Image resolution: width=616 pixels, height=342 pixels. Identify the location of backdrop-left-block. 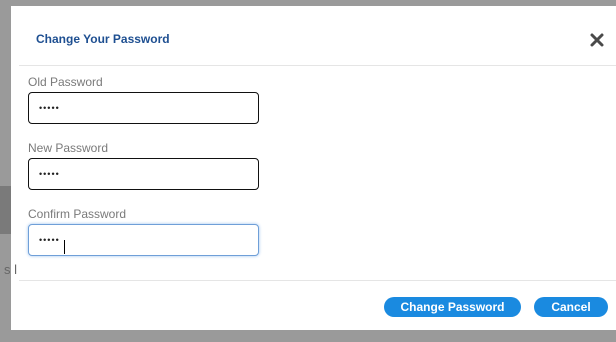
(5, 210).